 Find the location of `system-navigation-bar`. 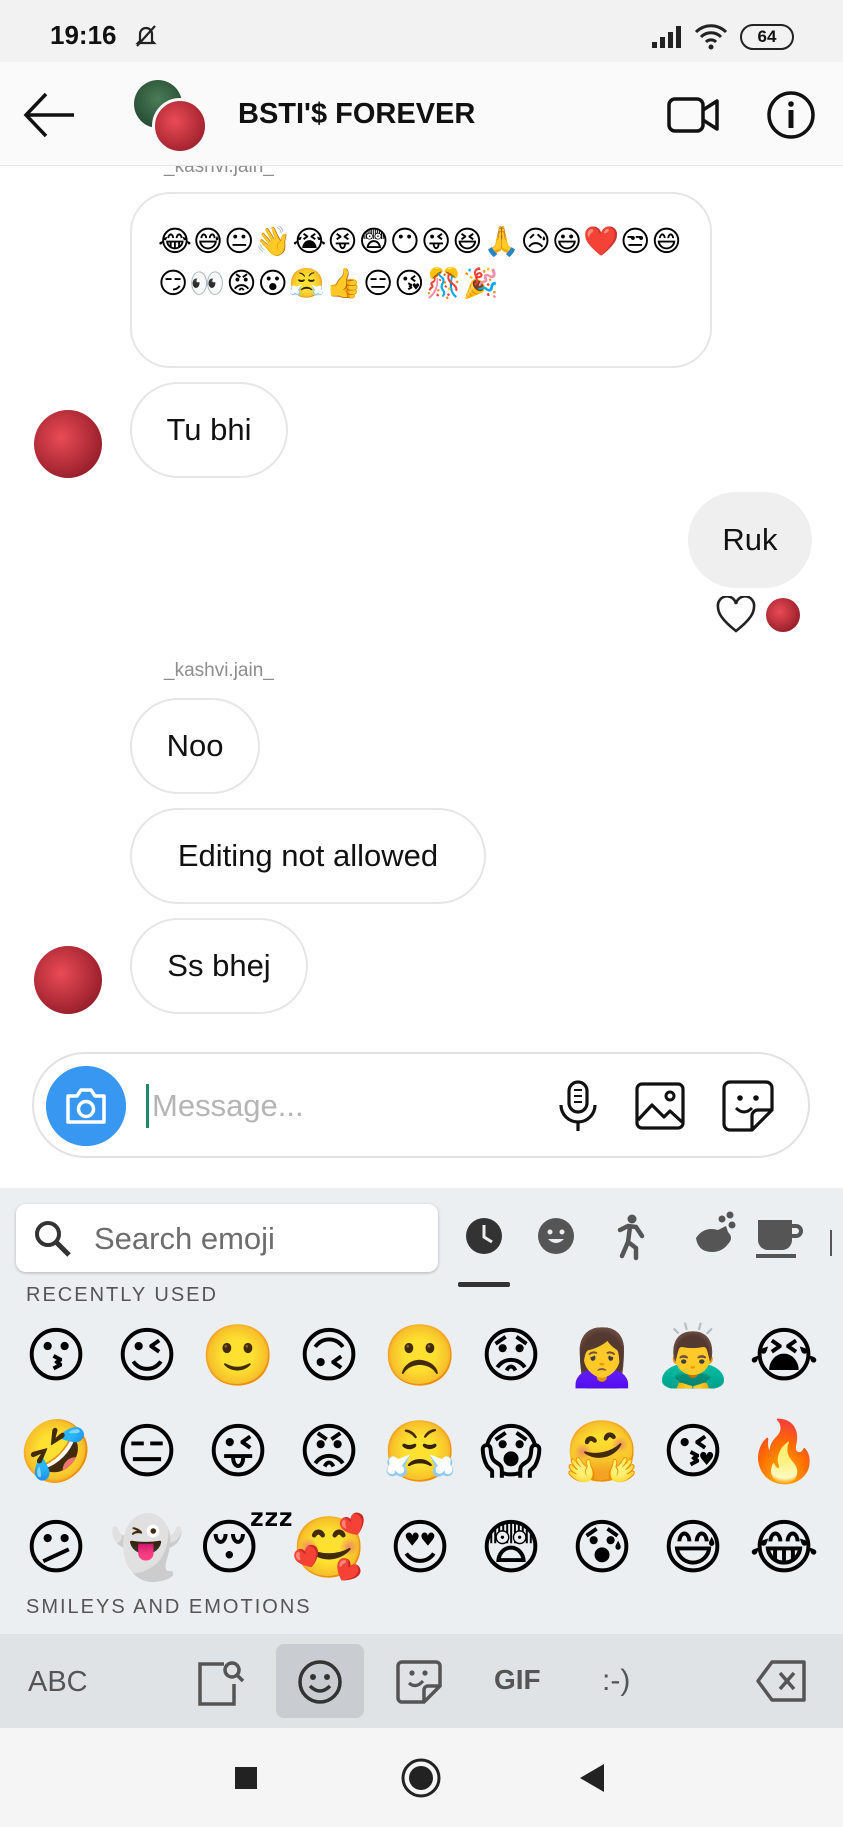

system-navigation-bar is located at coordinates (421, 1777).